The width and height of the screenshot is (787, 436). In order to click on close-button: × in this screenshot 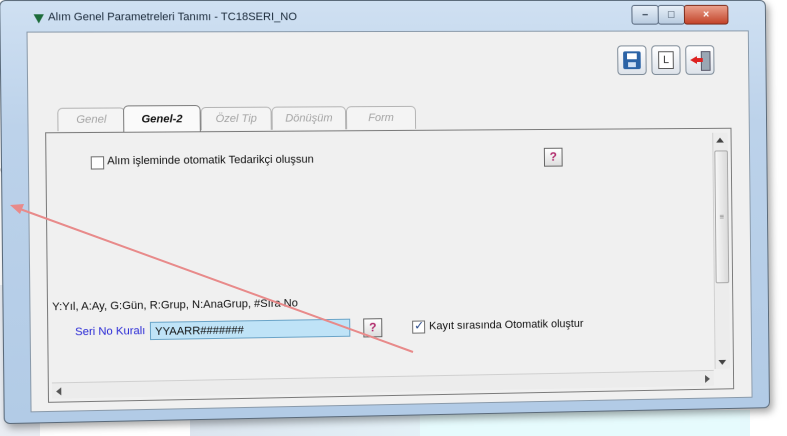, I will do `click(706, 14)`.